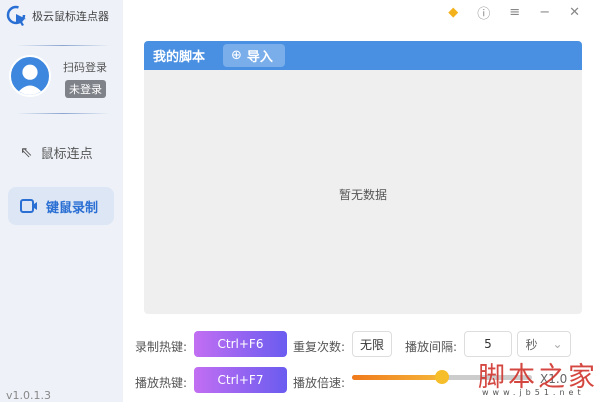 The width and height of the screenshot is (600, 402). What do you see at coordinates (85, 67) in the screenshot?
I see `login-link: 扫码登录` at bounding box center [85, 67].